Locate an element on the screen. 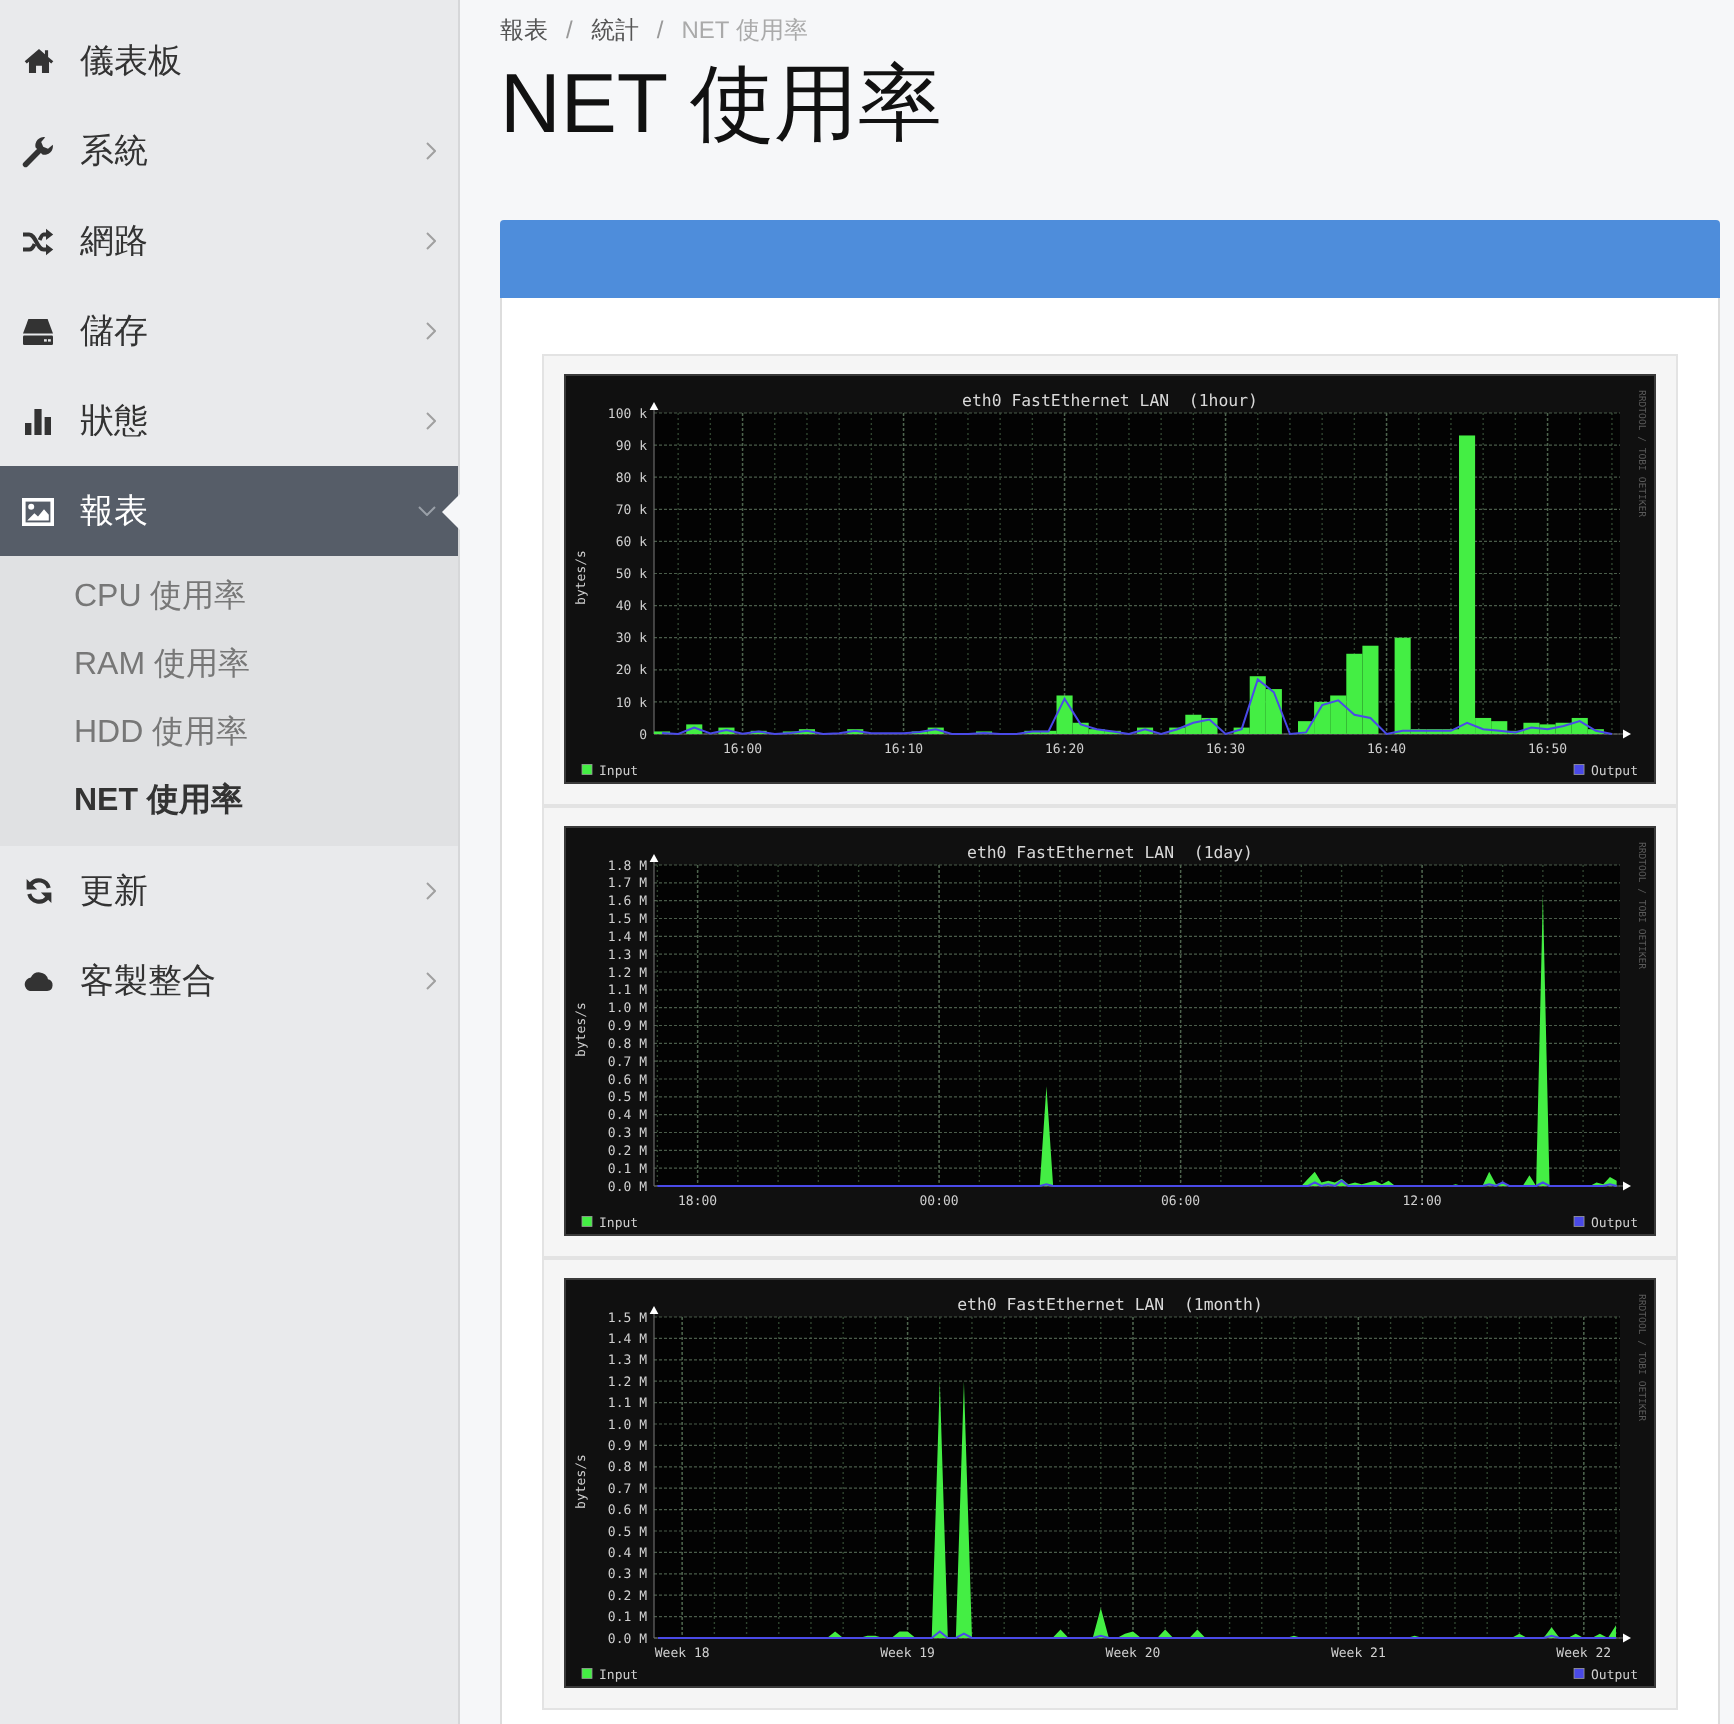  chart-title: eth0 FastEthernet LAN (1hour) is located at coordinates (1110, 400).